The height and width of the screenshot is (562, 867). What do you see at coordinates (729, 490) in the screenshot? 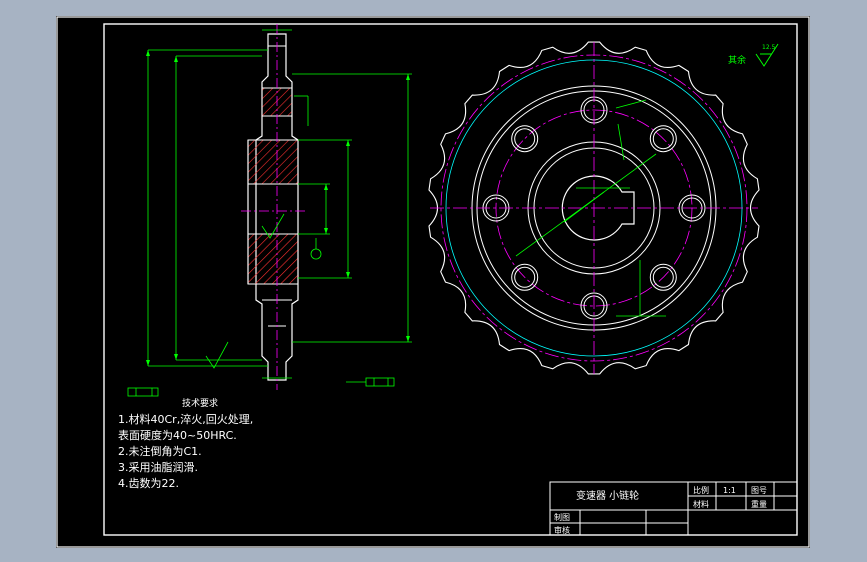
I see `scale-value: 1:1` at bounding box center [729, 490].